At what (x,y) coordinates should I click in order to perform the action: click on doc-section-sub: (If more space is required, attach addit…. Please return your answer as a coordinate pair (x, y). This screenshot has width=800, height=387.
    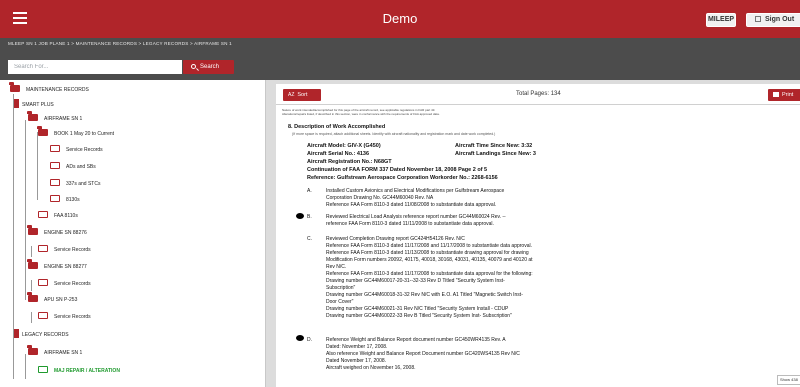
    Looking at the image, I should click on (394, 134).